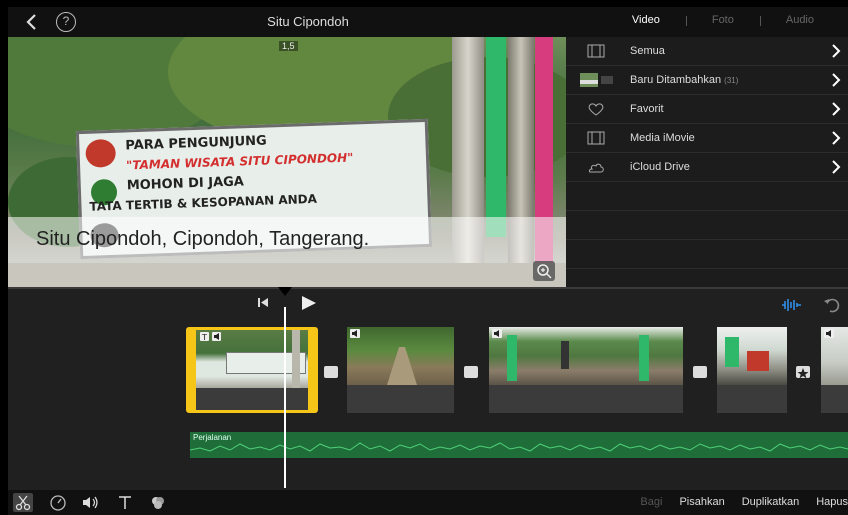 The height and width of the screenshot is (515, 848). What do you see at coordinates (660, 167) in the screenshot?
I see `library-item-label: iCloud Drive` at bounding box center [660, 167].